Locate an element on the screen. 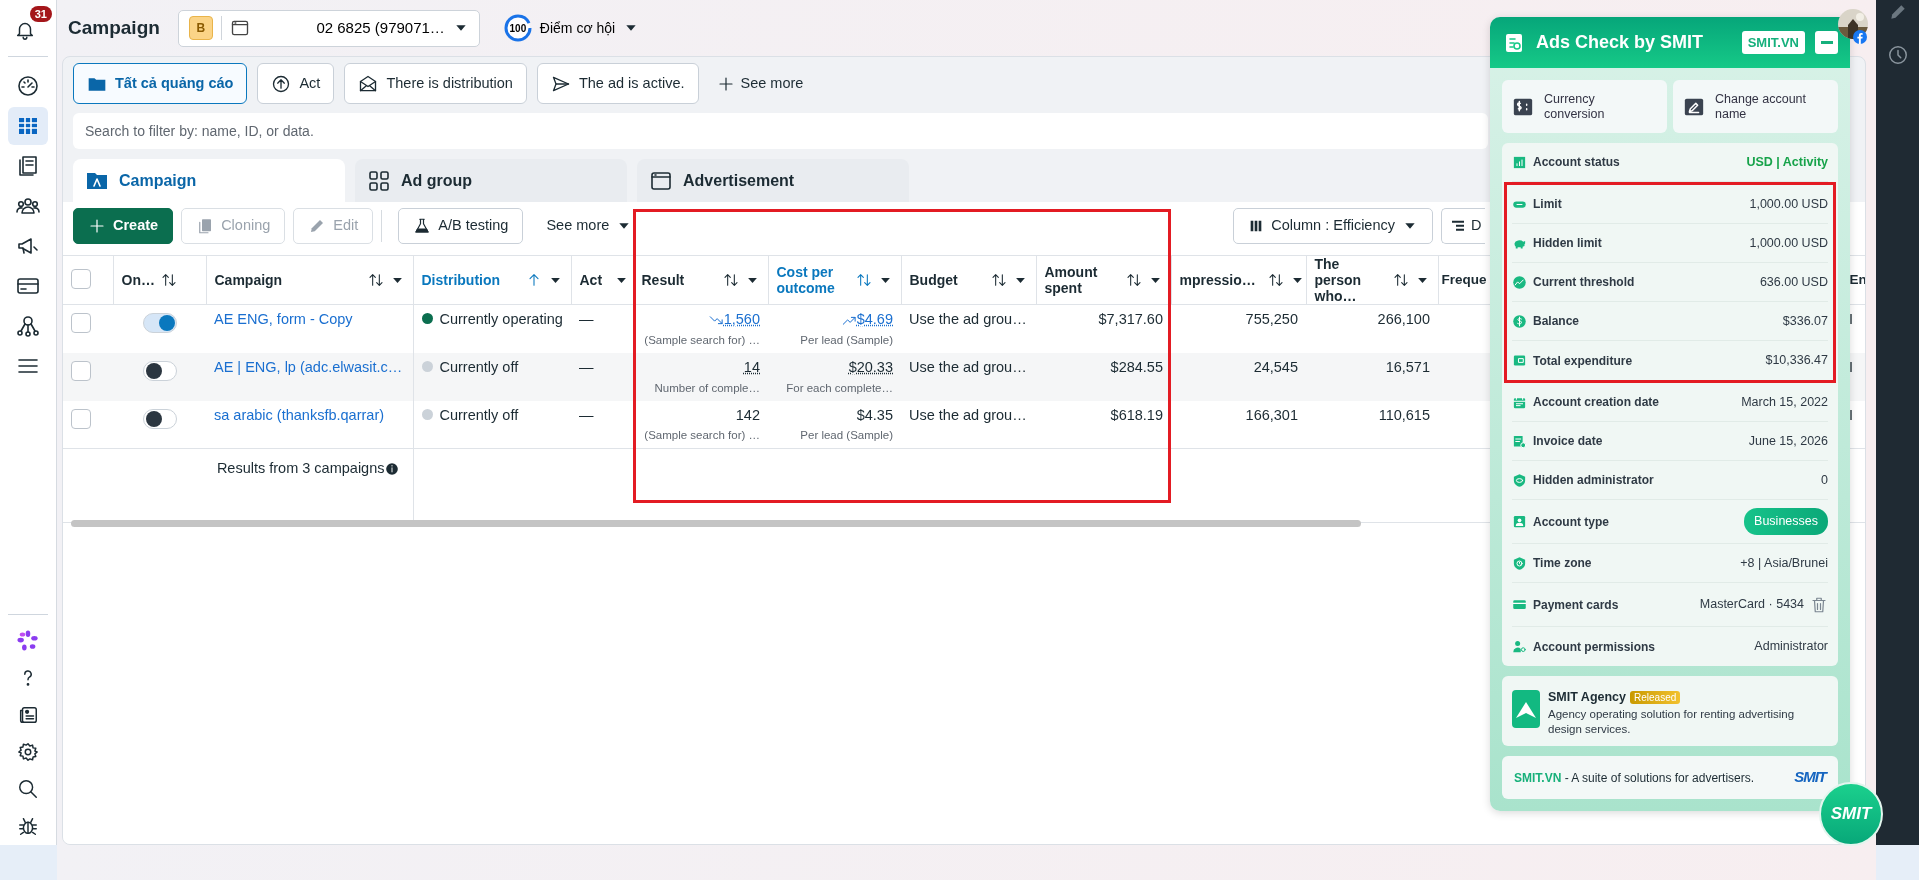  delete-icon is located at coordinates (1819, 604).